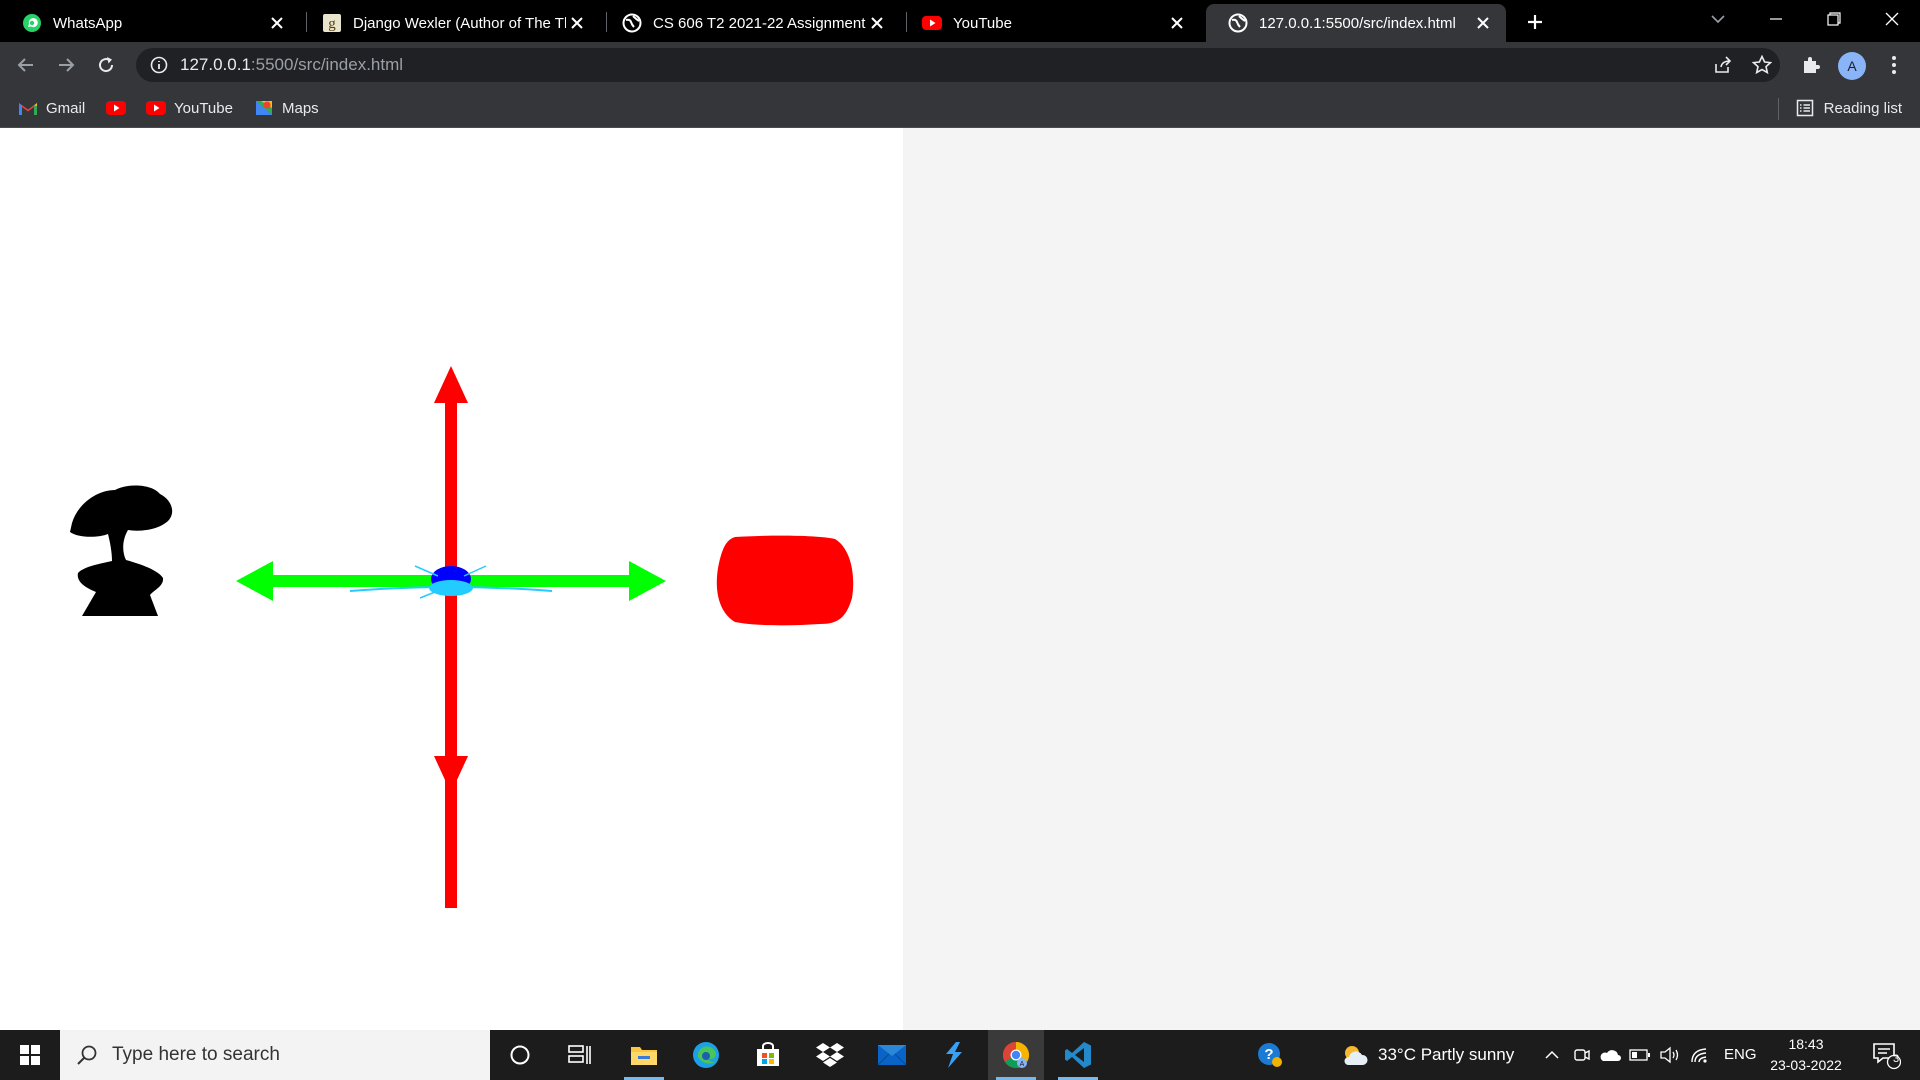 The width and height of the screenshot is (1920, 1080). I want to click on forward-button, so click(66, 65).